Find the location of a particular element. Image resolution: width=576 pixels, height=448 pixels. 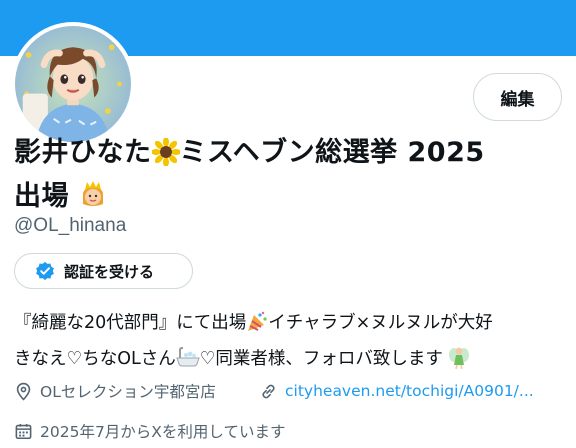

join-date-text: 2025年7月からXを利用しています is located at coordinates (163, 432).